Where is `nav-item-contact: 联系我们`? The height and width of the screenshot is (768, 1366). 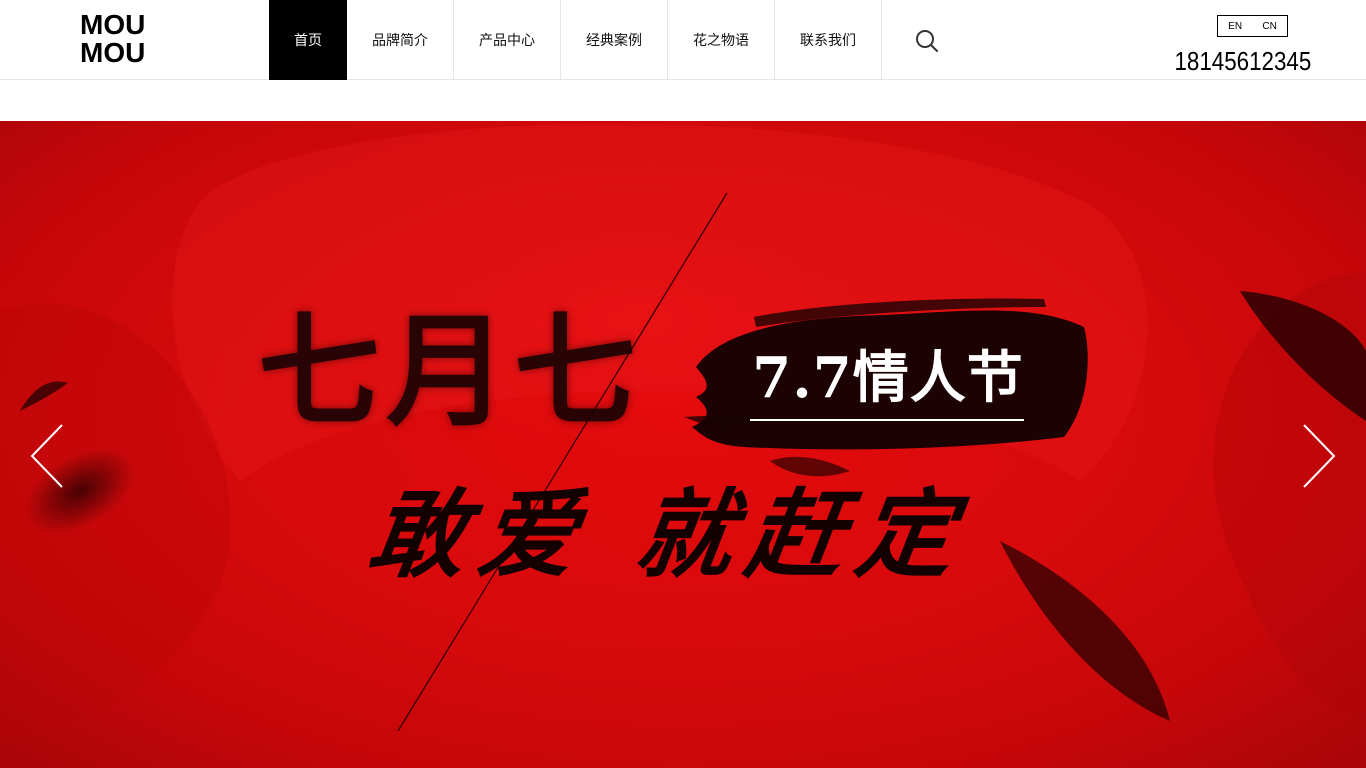
nav-item-contact: 联系我们 is located at coordinates (828, 40).